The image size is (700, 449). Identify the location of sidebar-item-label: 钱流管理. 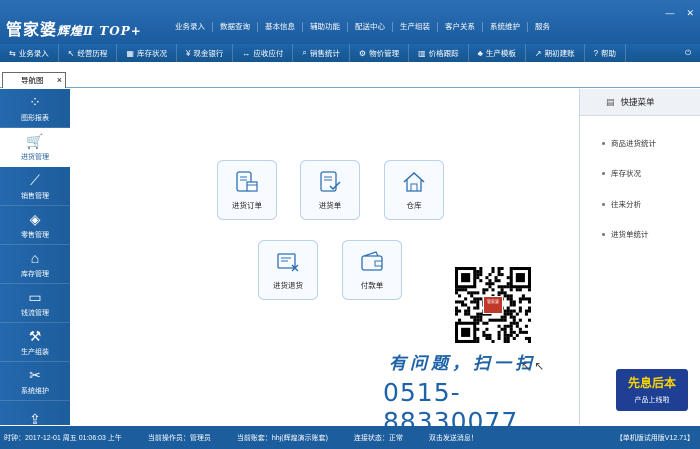
(35, 313).